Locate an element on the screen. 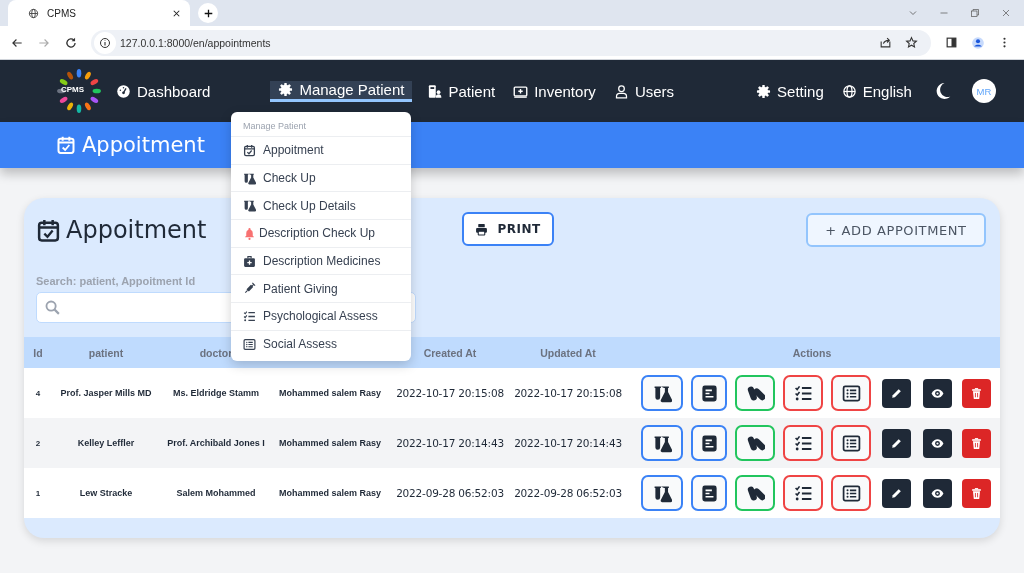  menu-item: Patient Giving is located at coordinates (321, 288).